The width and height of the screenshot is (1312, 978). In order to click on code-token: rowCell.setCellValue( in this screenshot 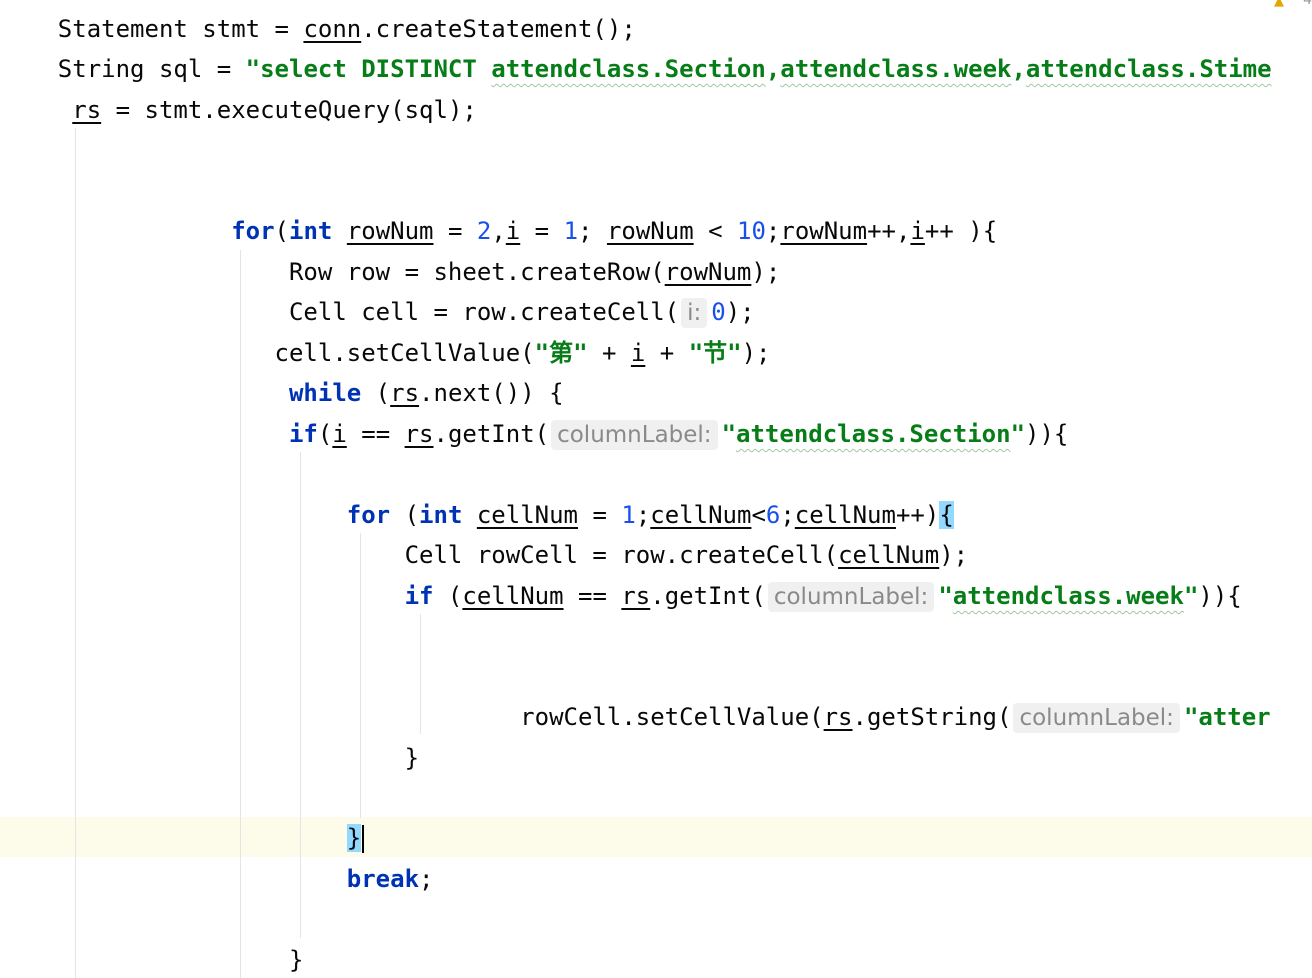, I will do `click(412, 717)`.